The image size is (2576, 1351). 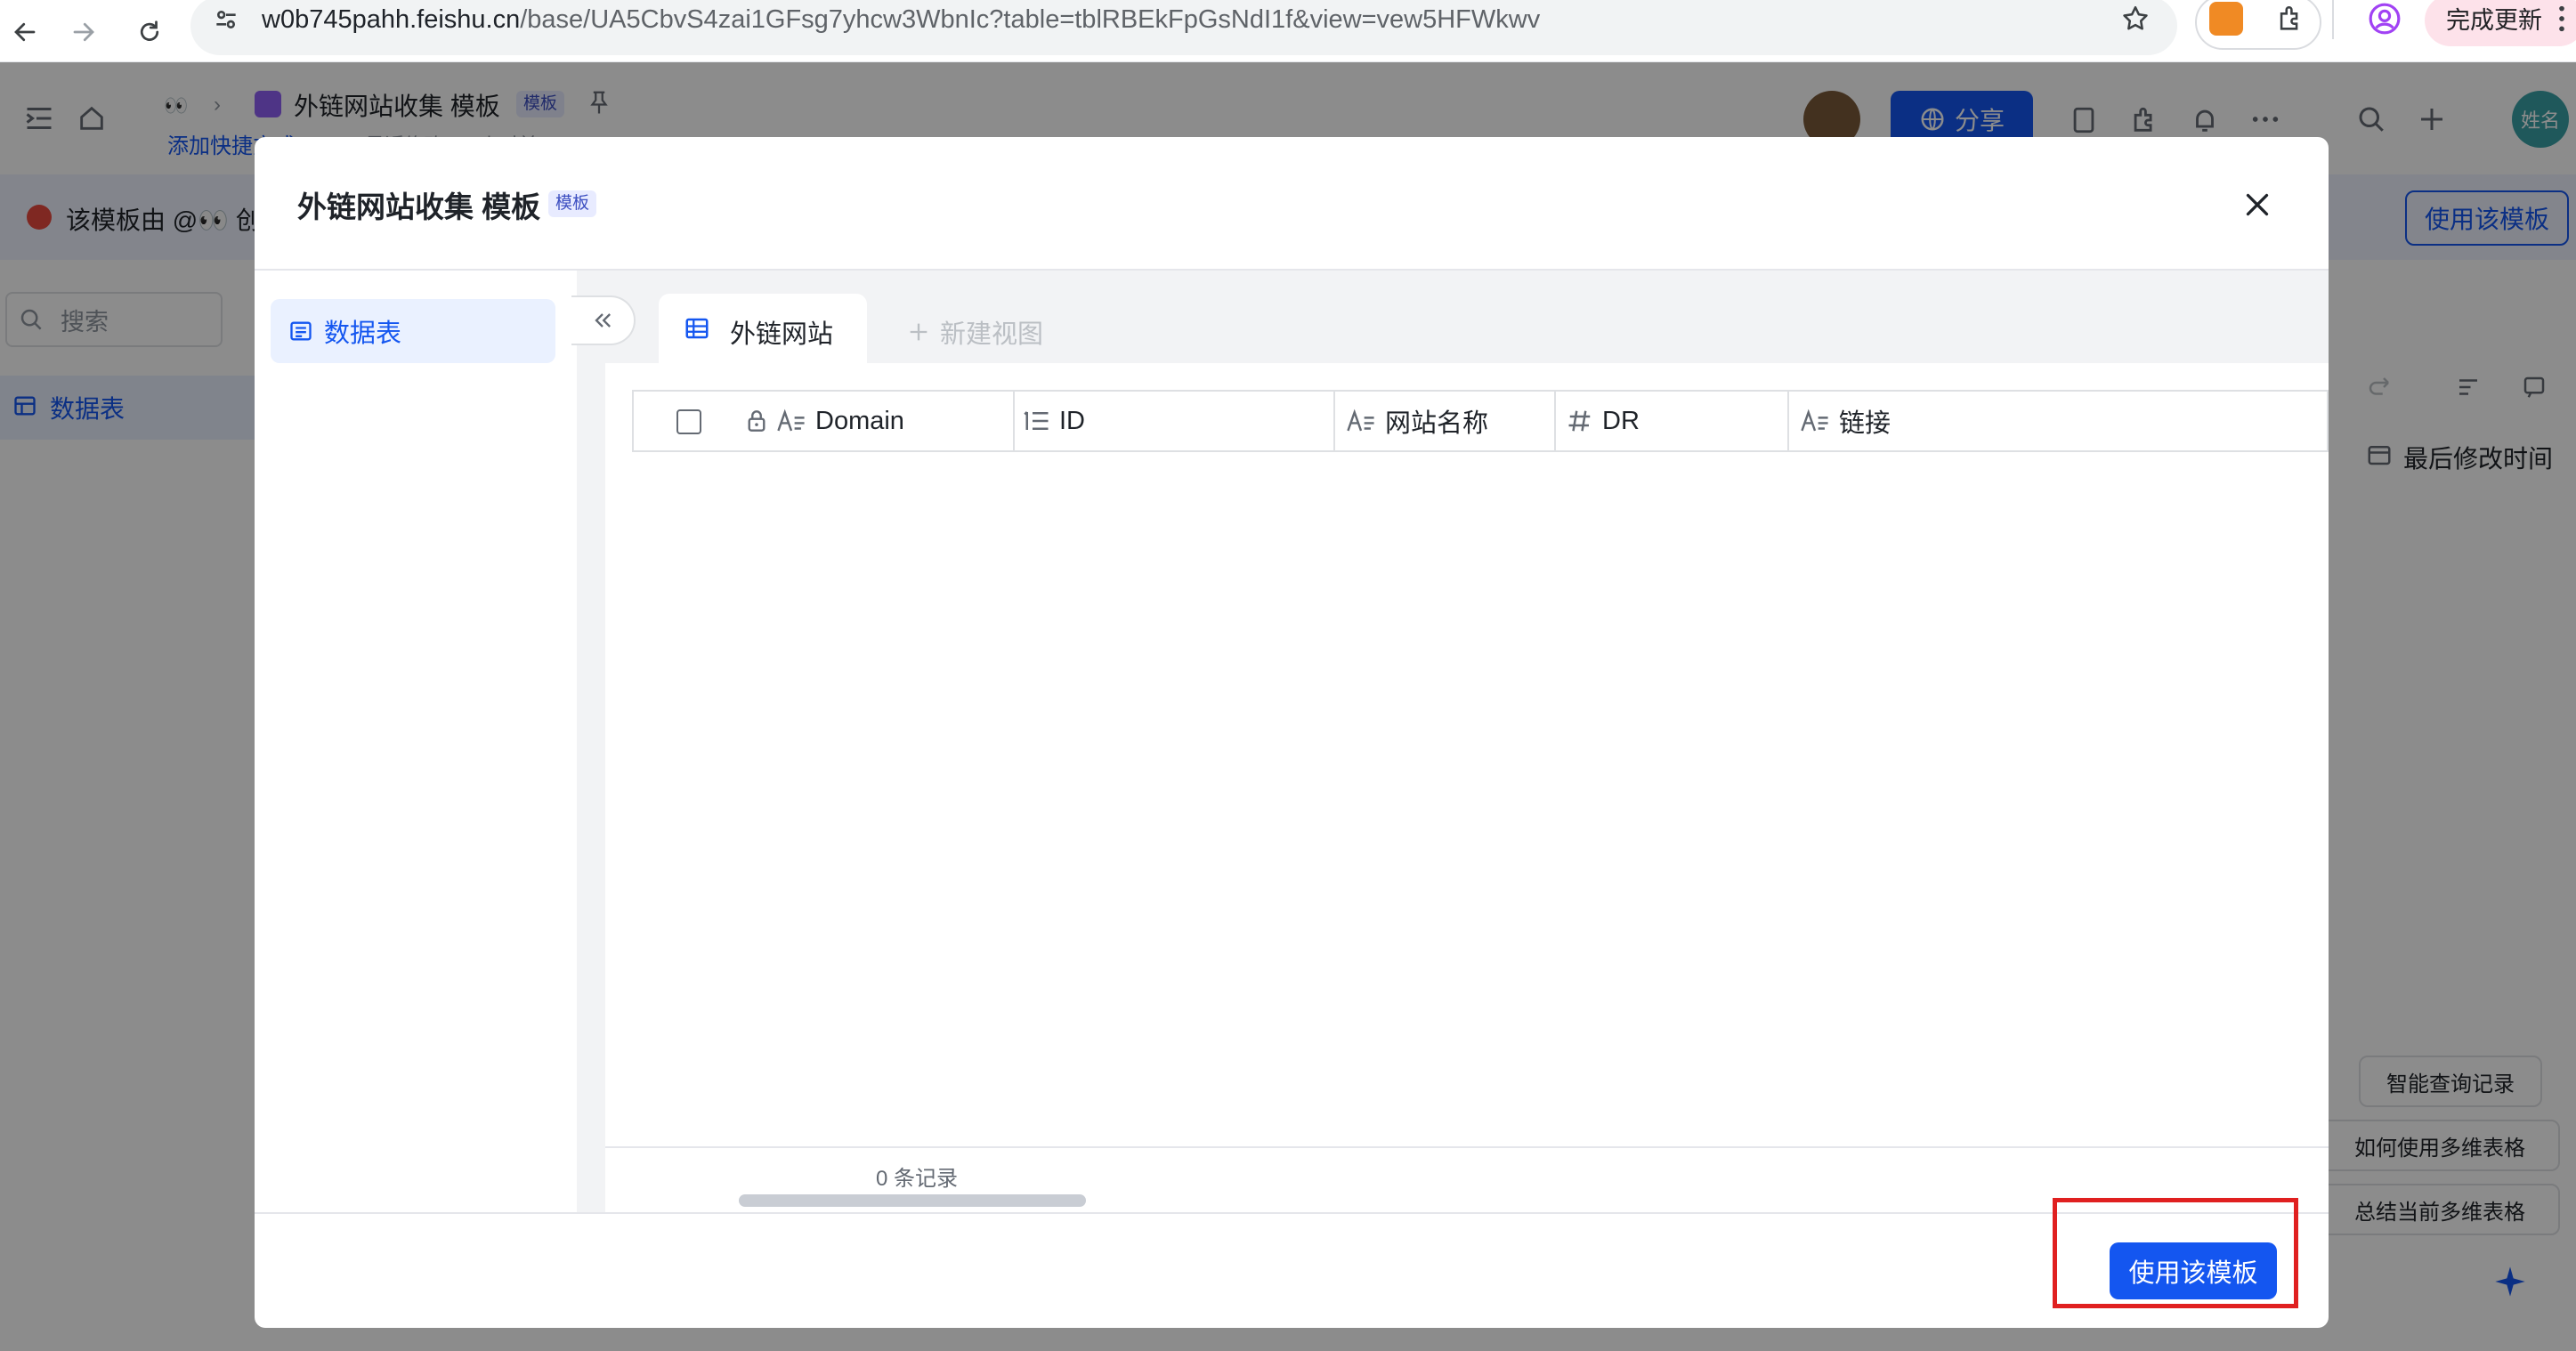 I want to click on grid-view-icon, so click(x=697, y=328).